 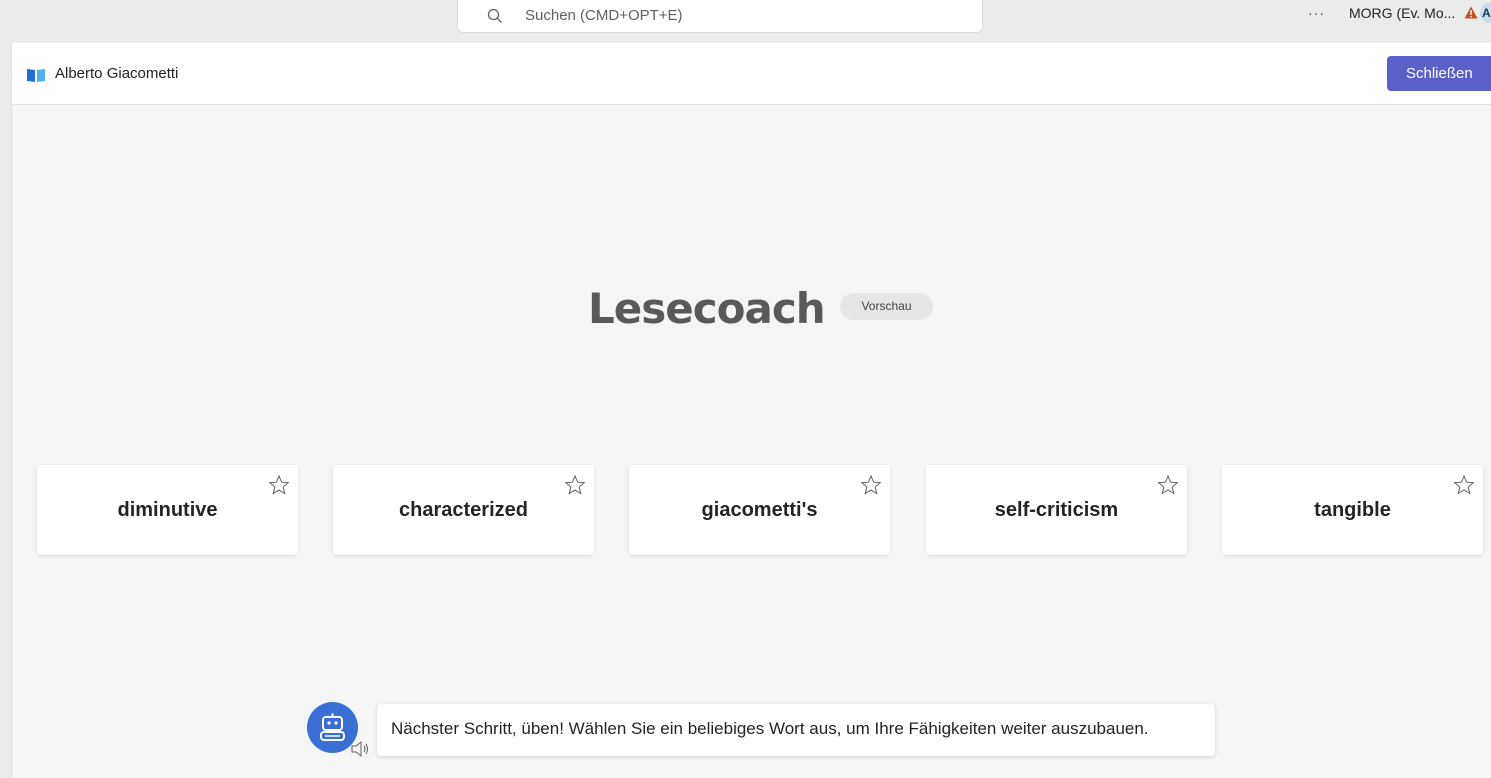 What do you see at coordinates (360, 749) in the screenshot?
I see `speaker-icon` at bounding box center [360, 749].